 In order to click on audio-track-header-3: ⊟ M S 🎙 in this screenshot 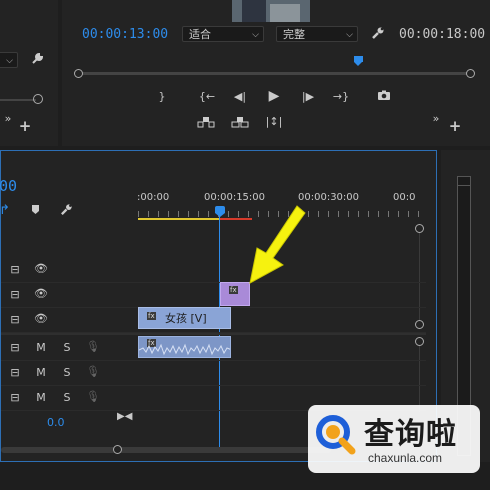, I will do `click(69, 398)`.